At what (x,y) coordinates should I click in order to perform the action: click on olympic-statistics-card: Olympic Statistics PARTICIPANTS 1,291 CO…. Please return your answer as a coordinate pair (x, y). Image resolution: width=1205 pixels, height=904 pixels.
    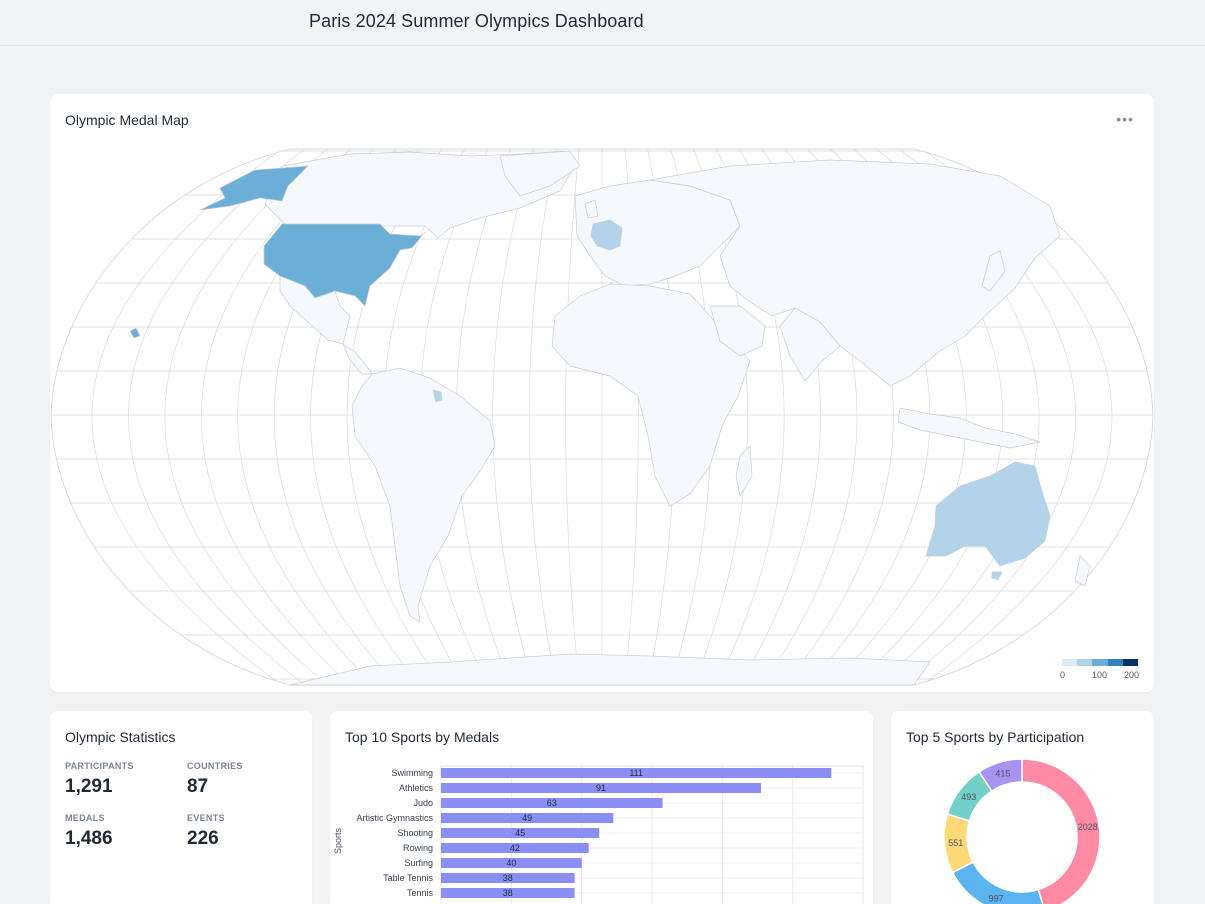
    Looking at the image, I should click on (181, 807).